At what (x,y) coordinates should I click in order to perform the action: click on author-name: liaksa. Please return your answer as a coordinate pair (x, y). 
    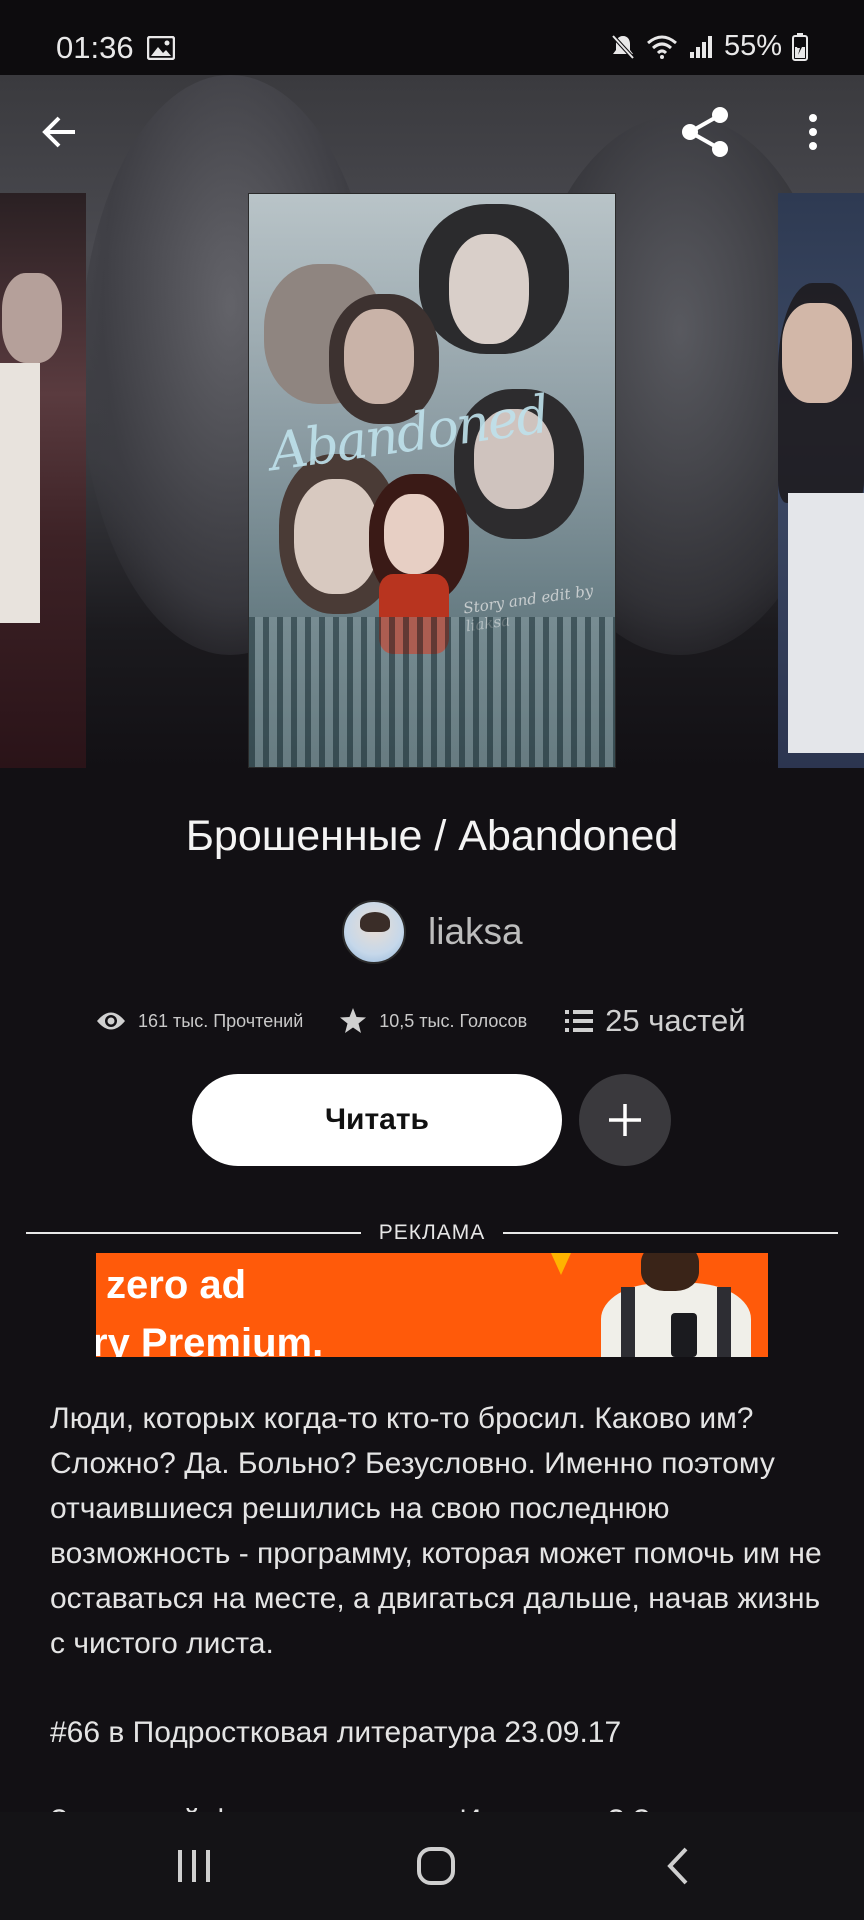
    Looking at the image, I should click on (475, 932).